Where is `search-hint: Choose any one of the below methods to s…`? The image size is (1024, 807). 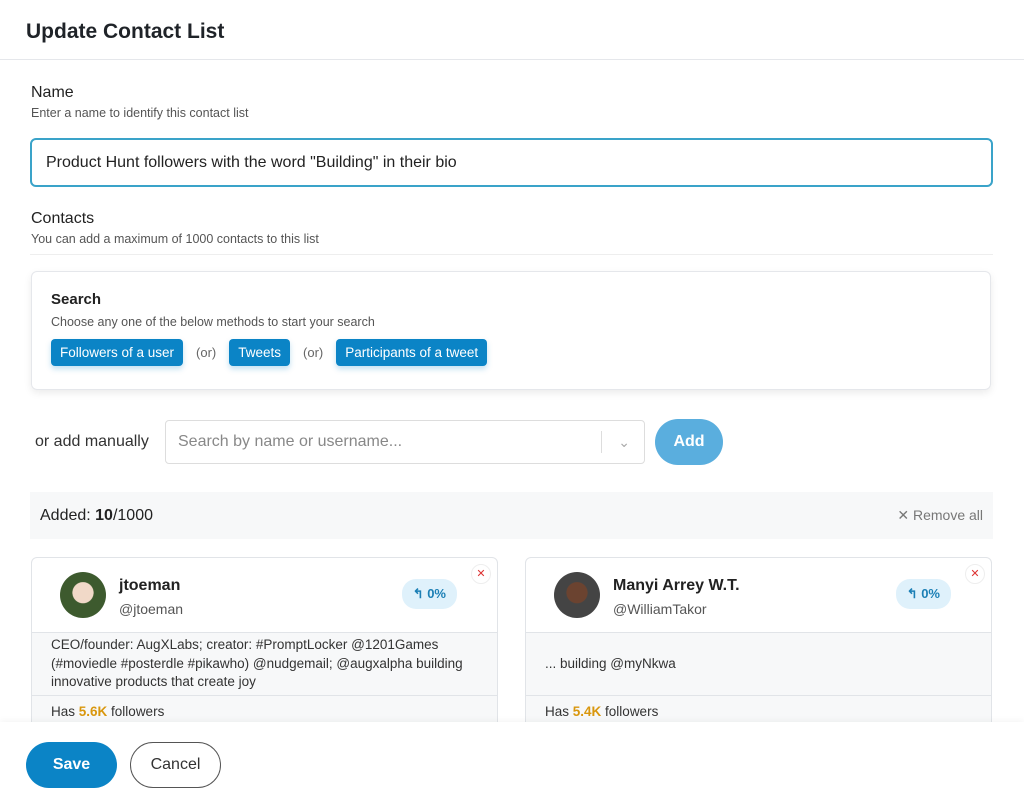 search-hint: Choose any one of the below methods to s… is located at coordinates (213, 322).